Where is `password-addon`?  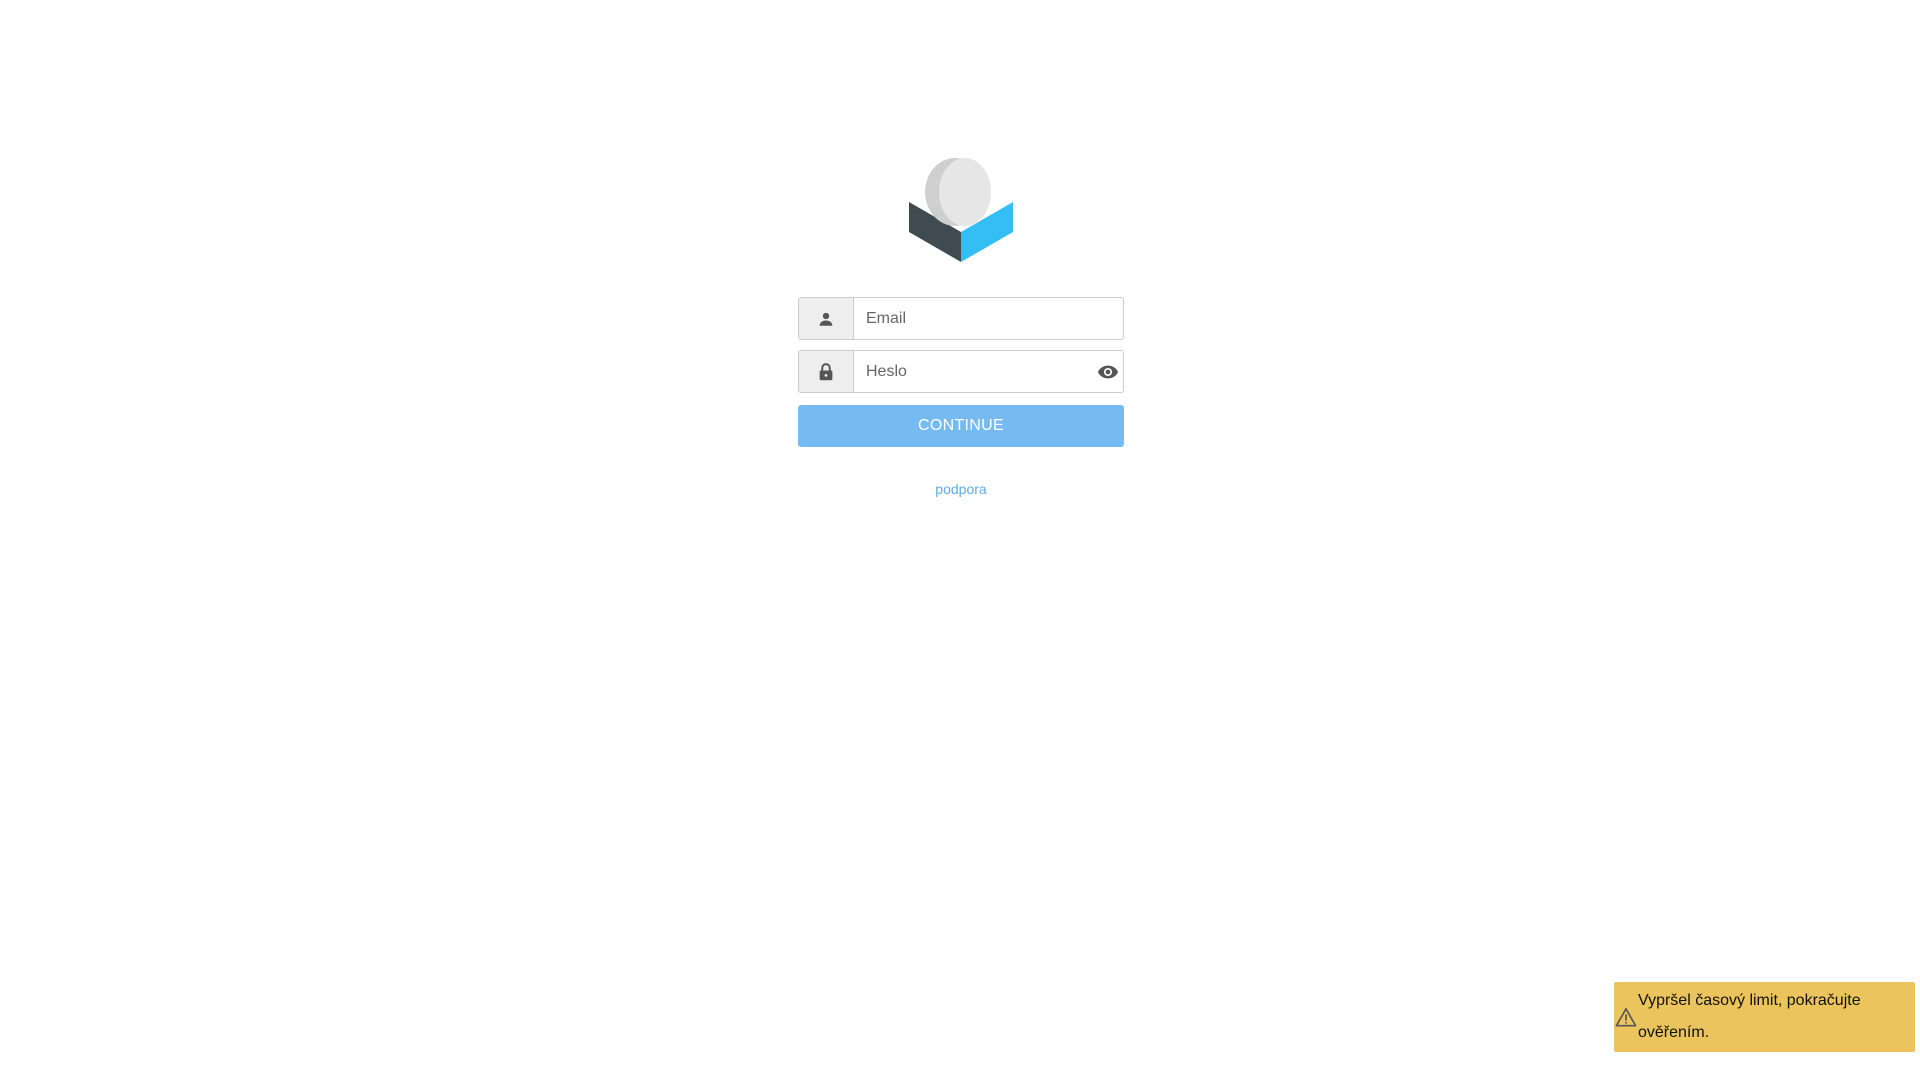
password-addon is located at coordinates (826, 371).